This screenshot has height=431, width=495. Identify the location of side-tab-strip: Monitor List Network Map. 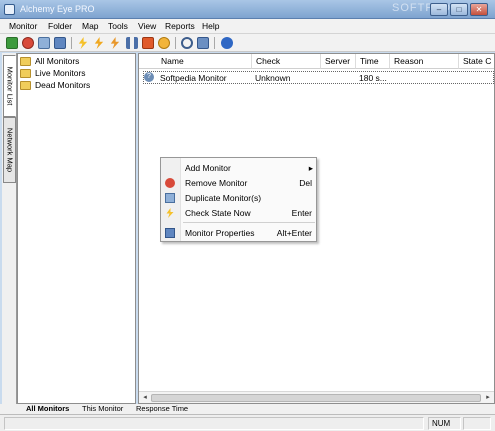
(9, 231).